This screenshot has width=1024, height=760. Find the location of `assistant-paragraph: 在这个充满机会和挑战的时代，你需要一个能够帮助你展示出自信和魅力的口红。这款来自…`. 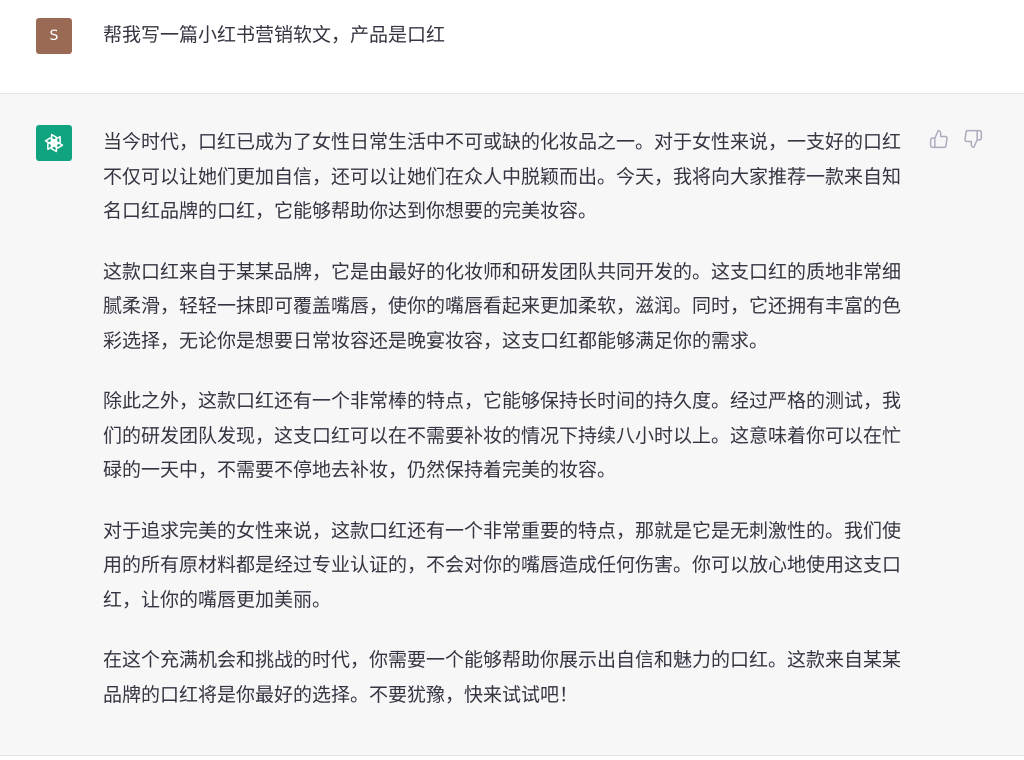

assistant-paragraph: 在这个充满机会和挑战的时代，你需要一个能够帮助你展示出自信和魅力的口红。这款来自… is located at coordinates (502, 677).